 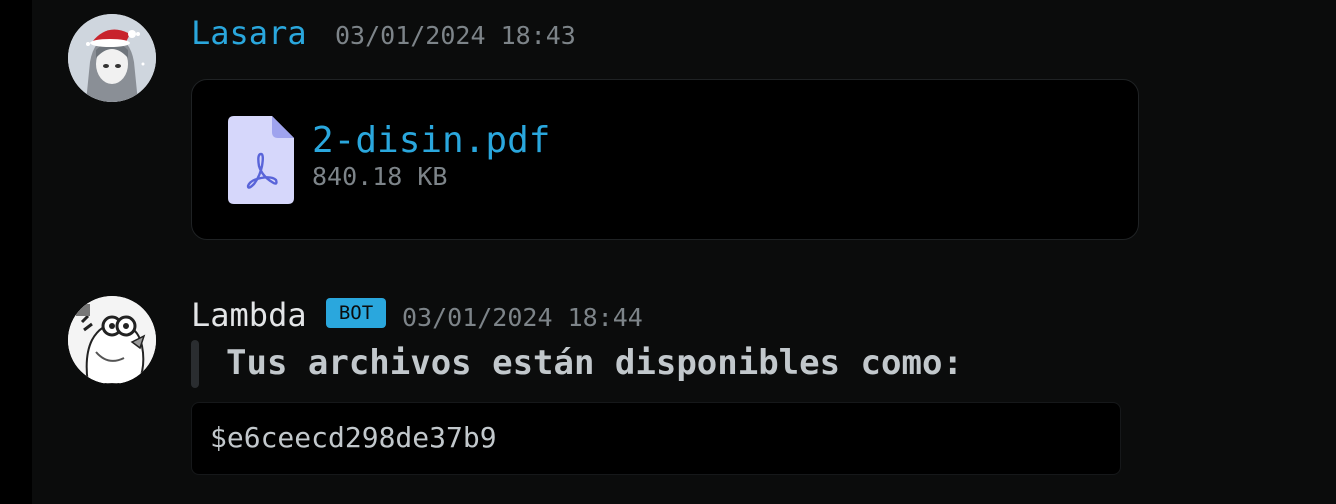 What do you see at coordinates (249, 33) in the screenshot?
I see `author-name: Lasara` at bounding box center [249, 33].